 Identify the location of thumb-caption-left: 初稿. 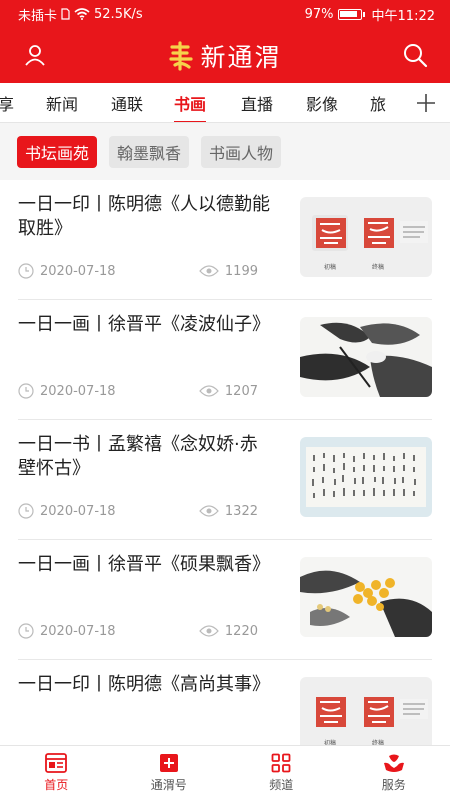
(330, 267).